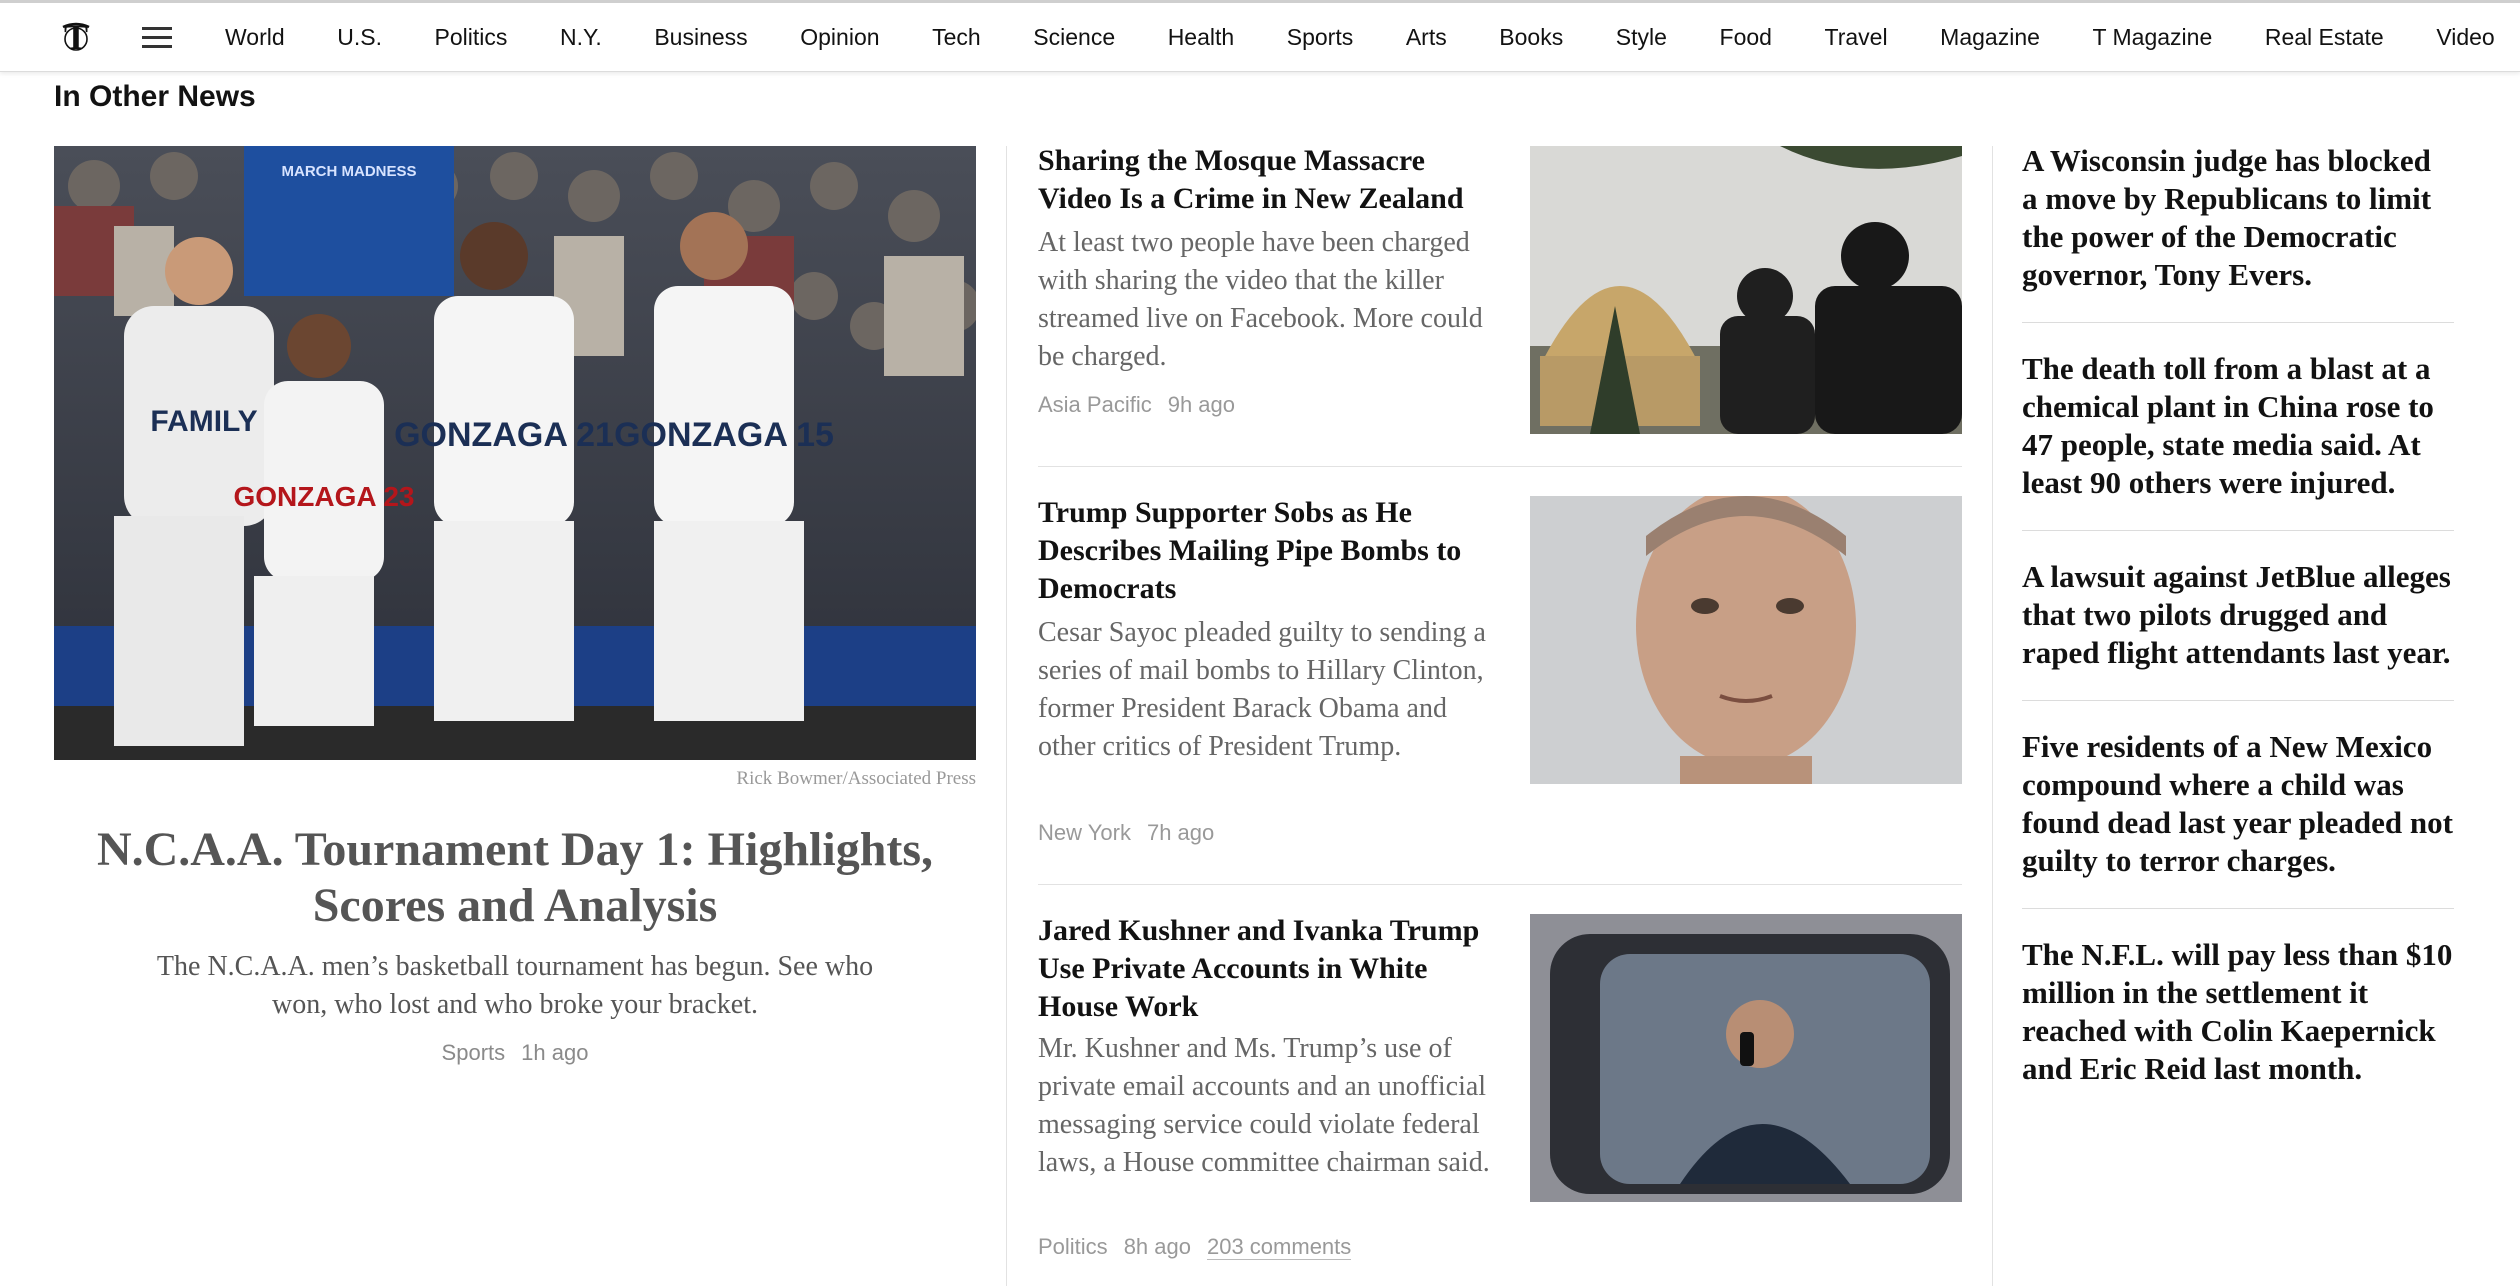 The height and width of the screenshot is (1286, 2520). I want to click on nav-item-science: Science, so click(1074, 37).